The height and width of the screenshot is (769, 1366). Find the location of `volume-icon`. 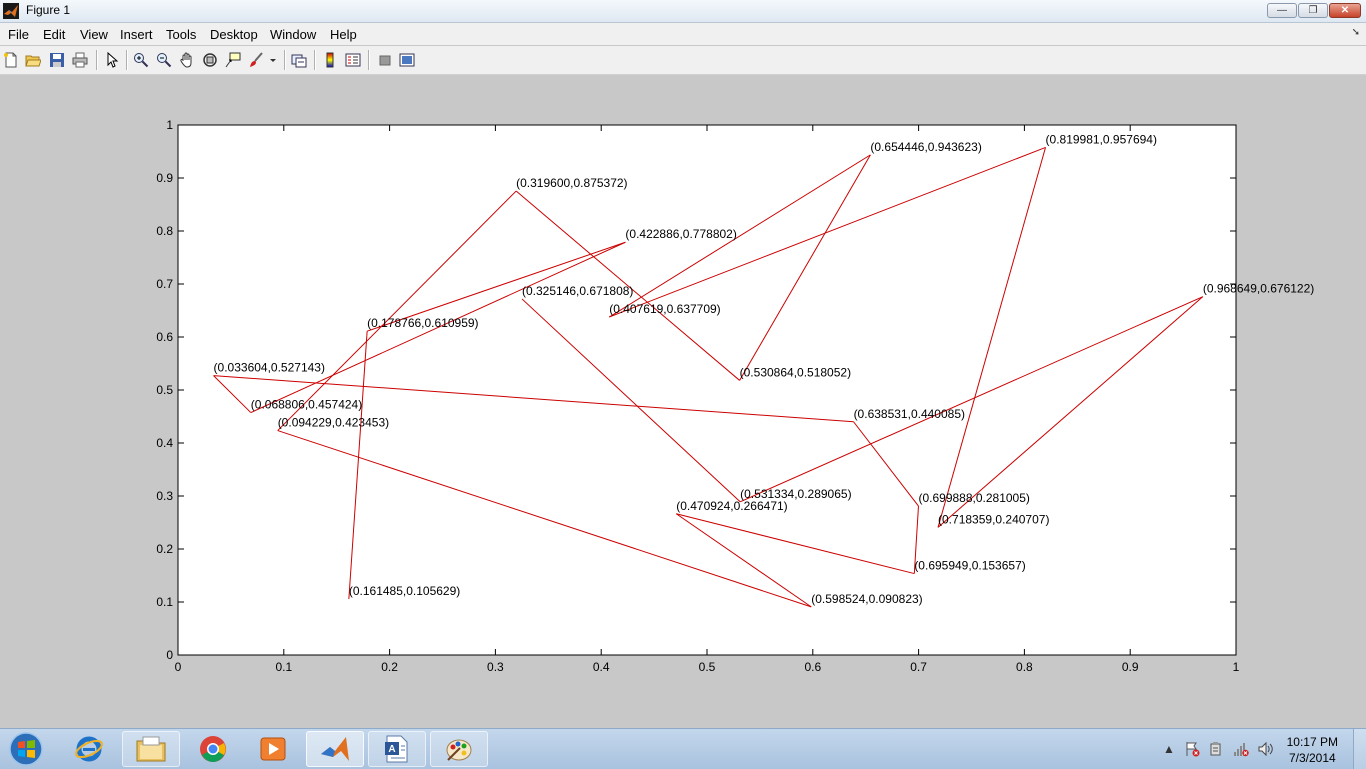

volume-icon is located at coordinates (1265, 749).